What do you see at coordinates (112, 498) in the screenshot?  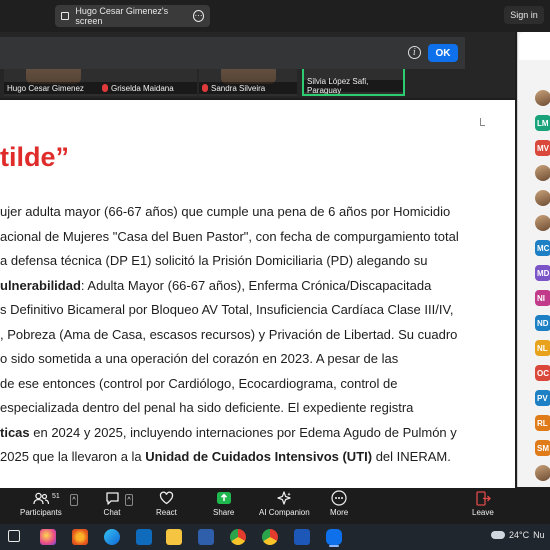 I see `chat-icon` at bounding box center [112, 498].